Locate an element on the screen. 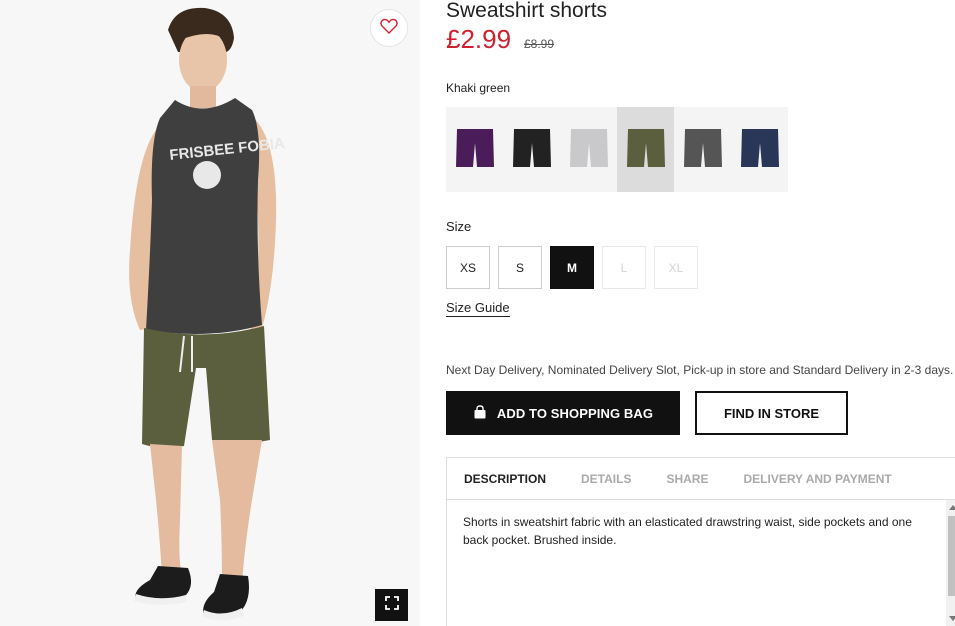 This screenshot has width=955, height=626. swatch-navy is located at coordinates (759, 149).